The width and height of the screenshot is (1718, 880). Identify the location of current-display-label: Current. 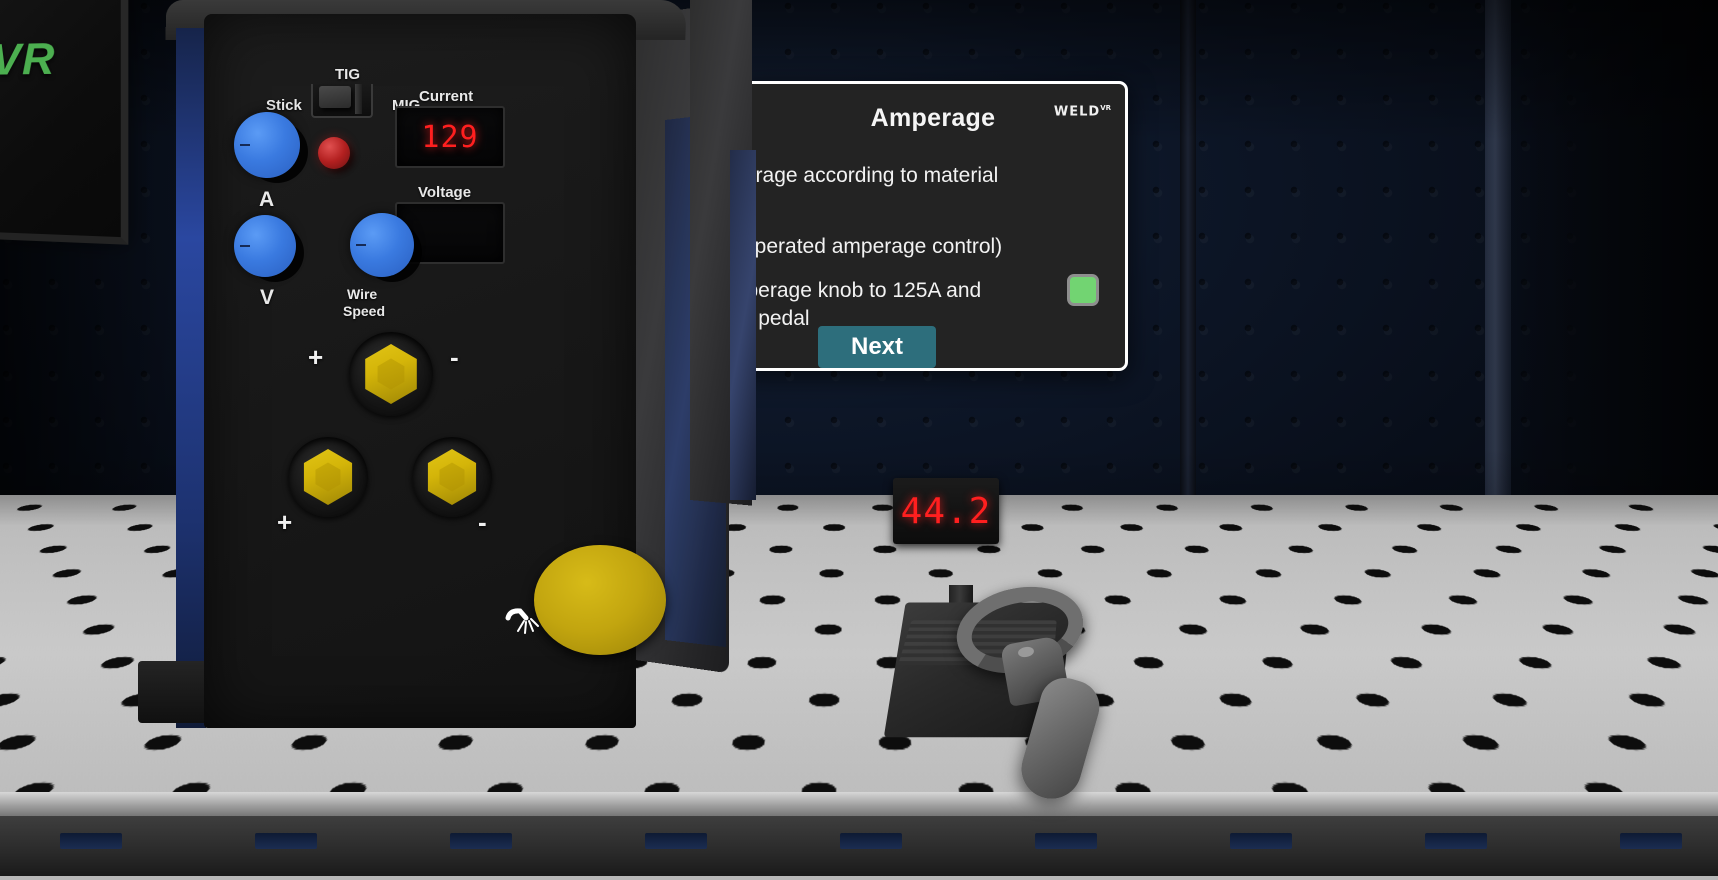
(446, 96).